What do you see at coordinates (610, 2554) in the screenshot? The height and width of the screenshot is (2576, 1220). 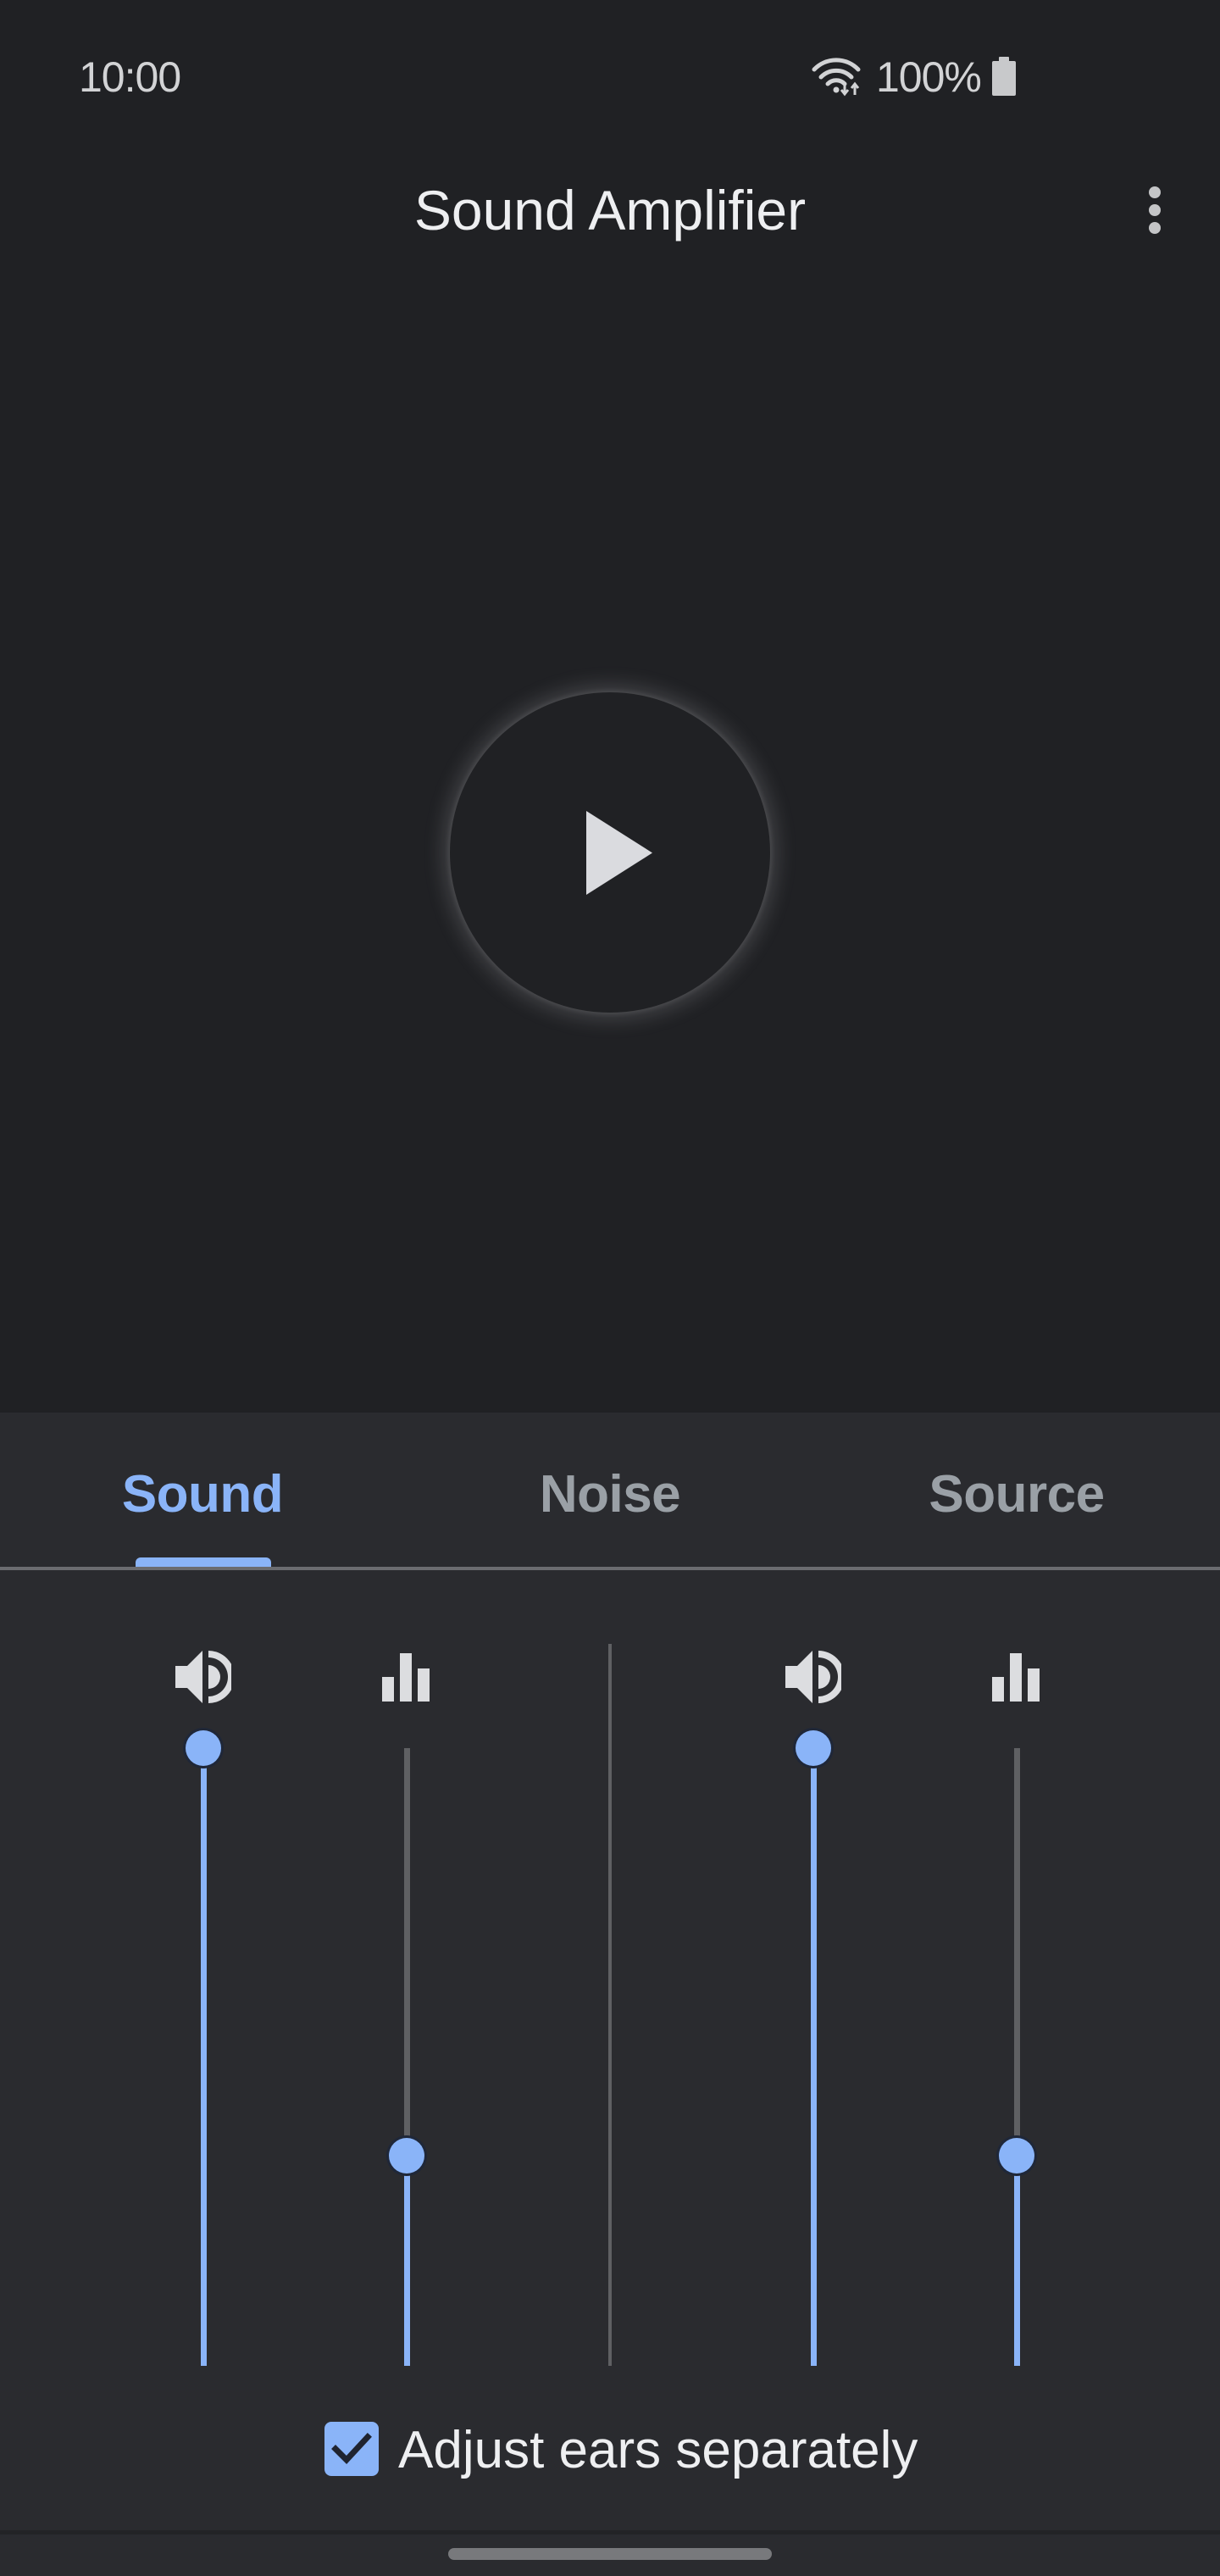 I see `home-gesture-bar` at bounding box center [610, 2554].